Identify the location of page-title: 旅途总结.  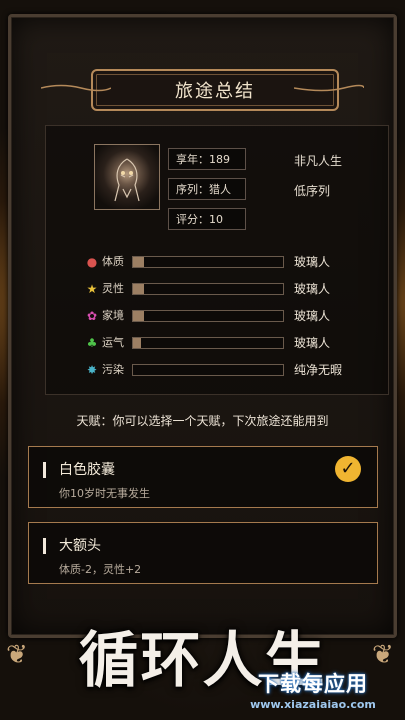
(215, 91).